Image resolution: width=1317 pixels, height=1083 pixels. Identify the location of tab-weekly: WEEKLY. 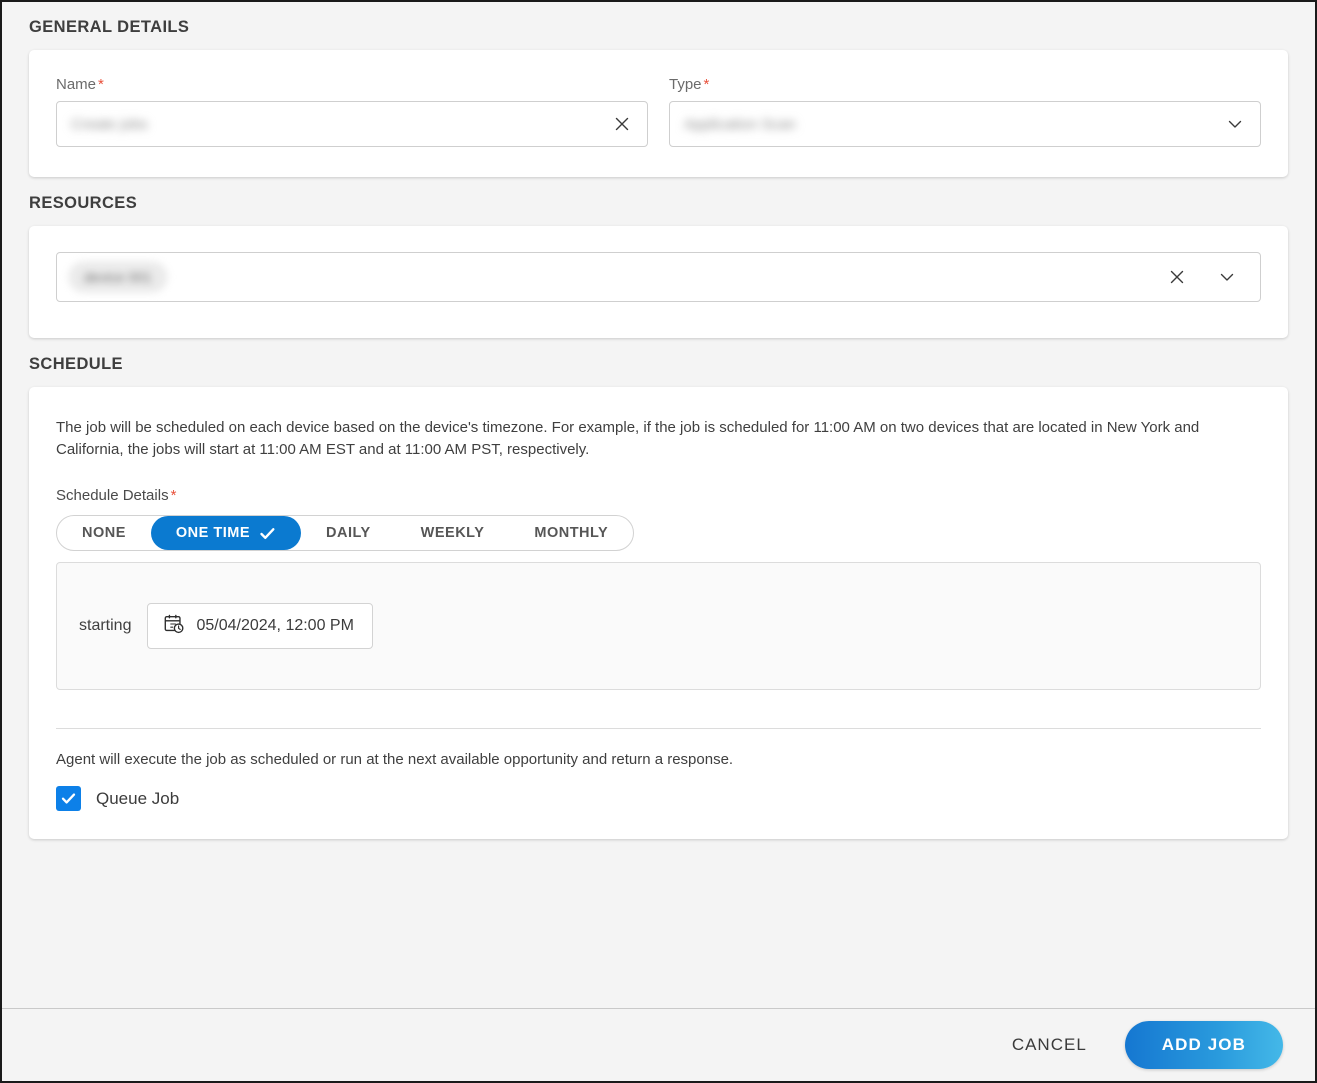
(453, 533).